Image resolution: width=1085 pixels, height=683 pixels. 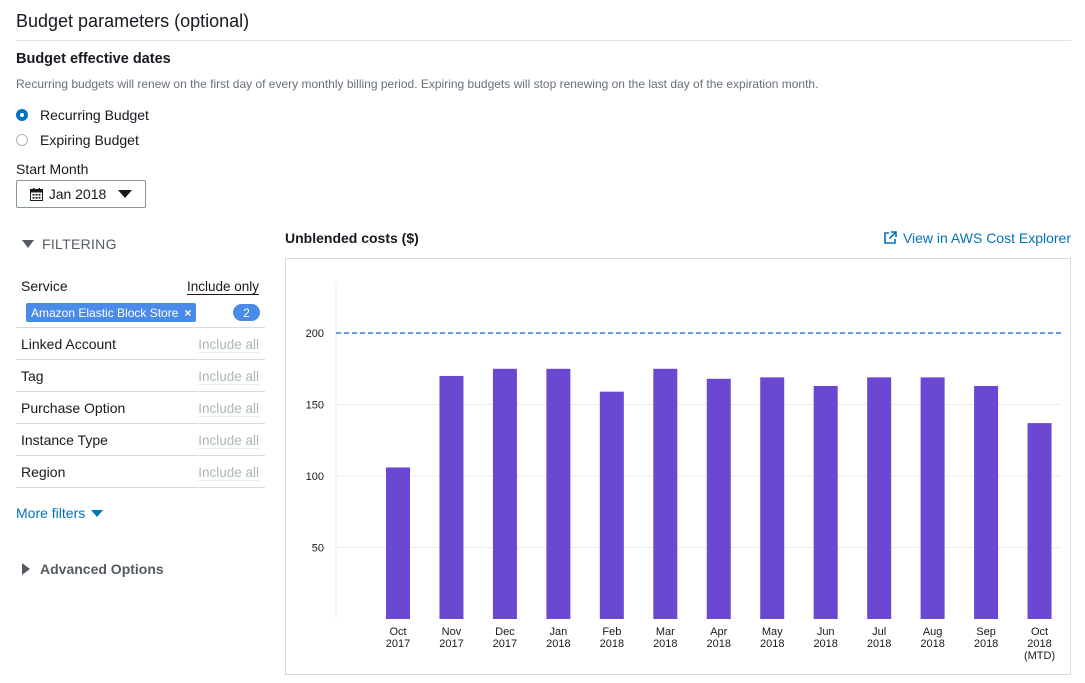 I want to click on y-tick-label: 100, so click(x=315, y=477).